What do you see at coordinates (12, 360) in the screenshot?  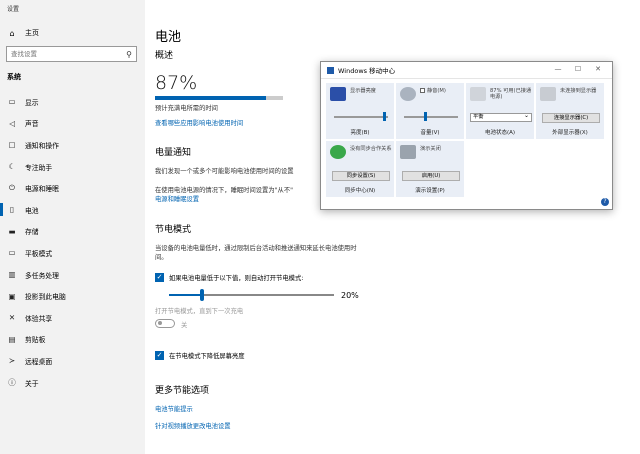 I see `remote-desktop-icon: ≻` at bounding box center [12, 360].